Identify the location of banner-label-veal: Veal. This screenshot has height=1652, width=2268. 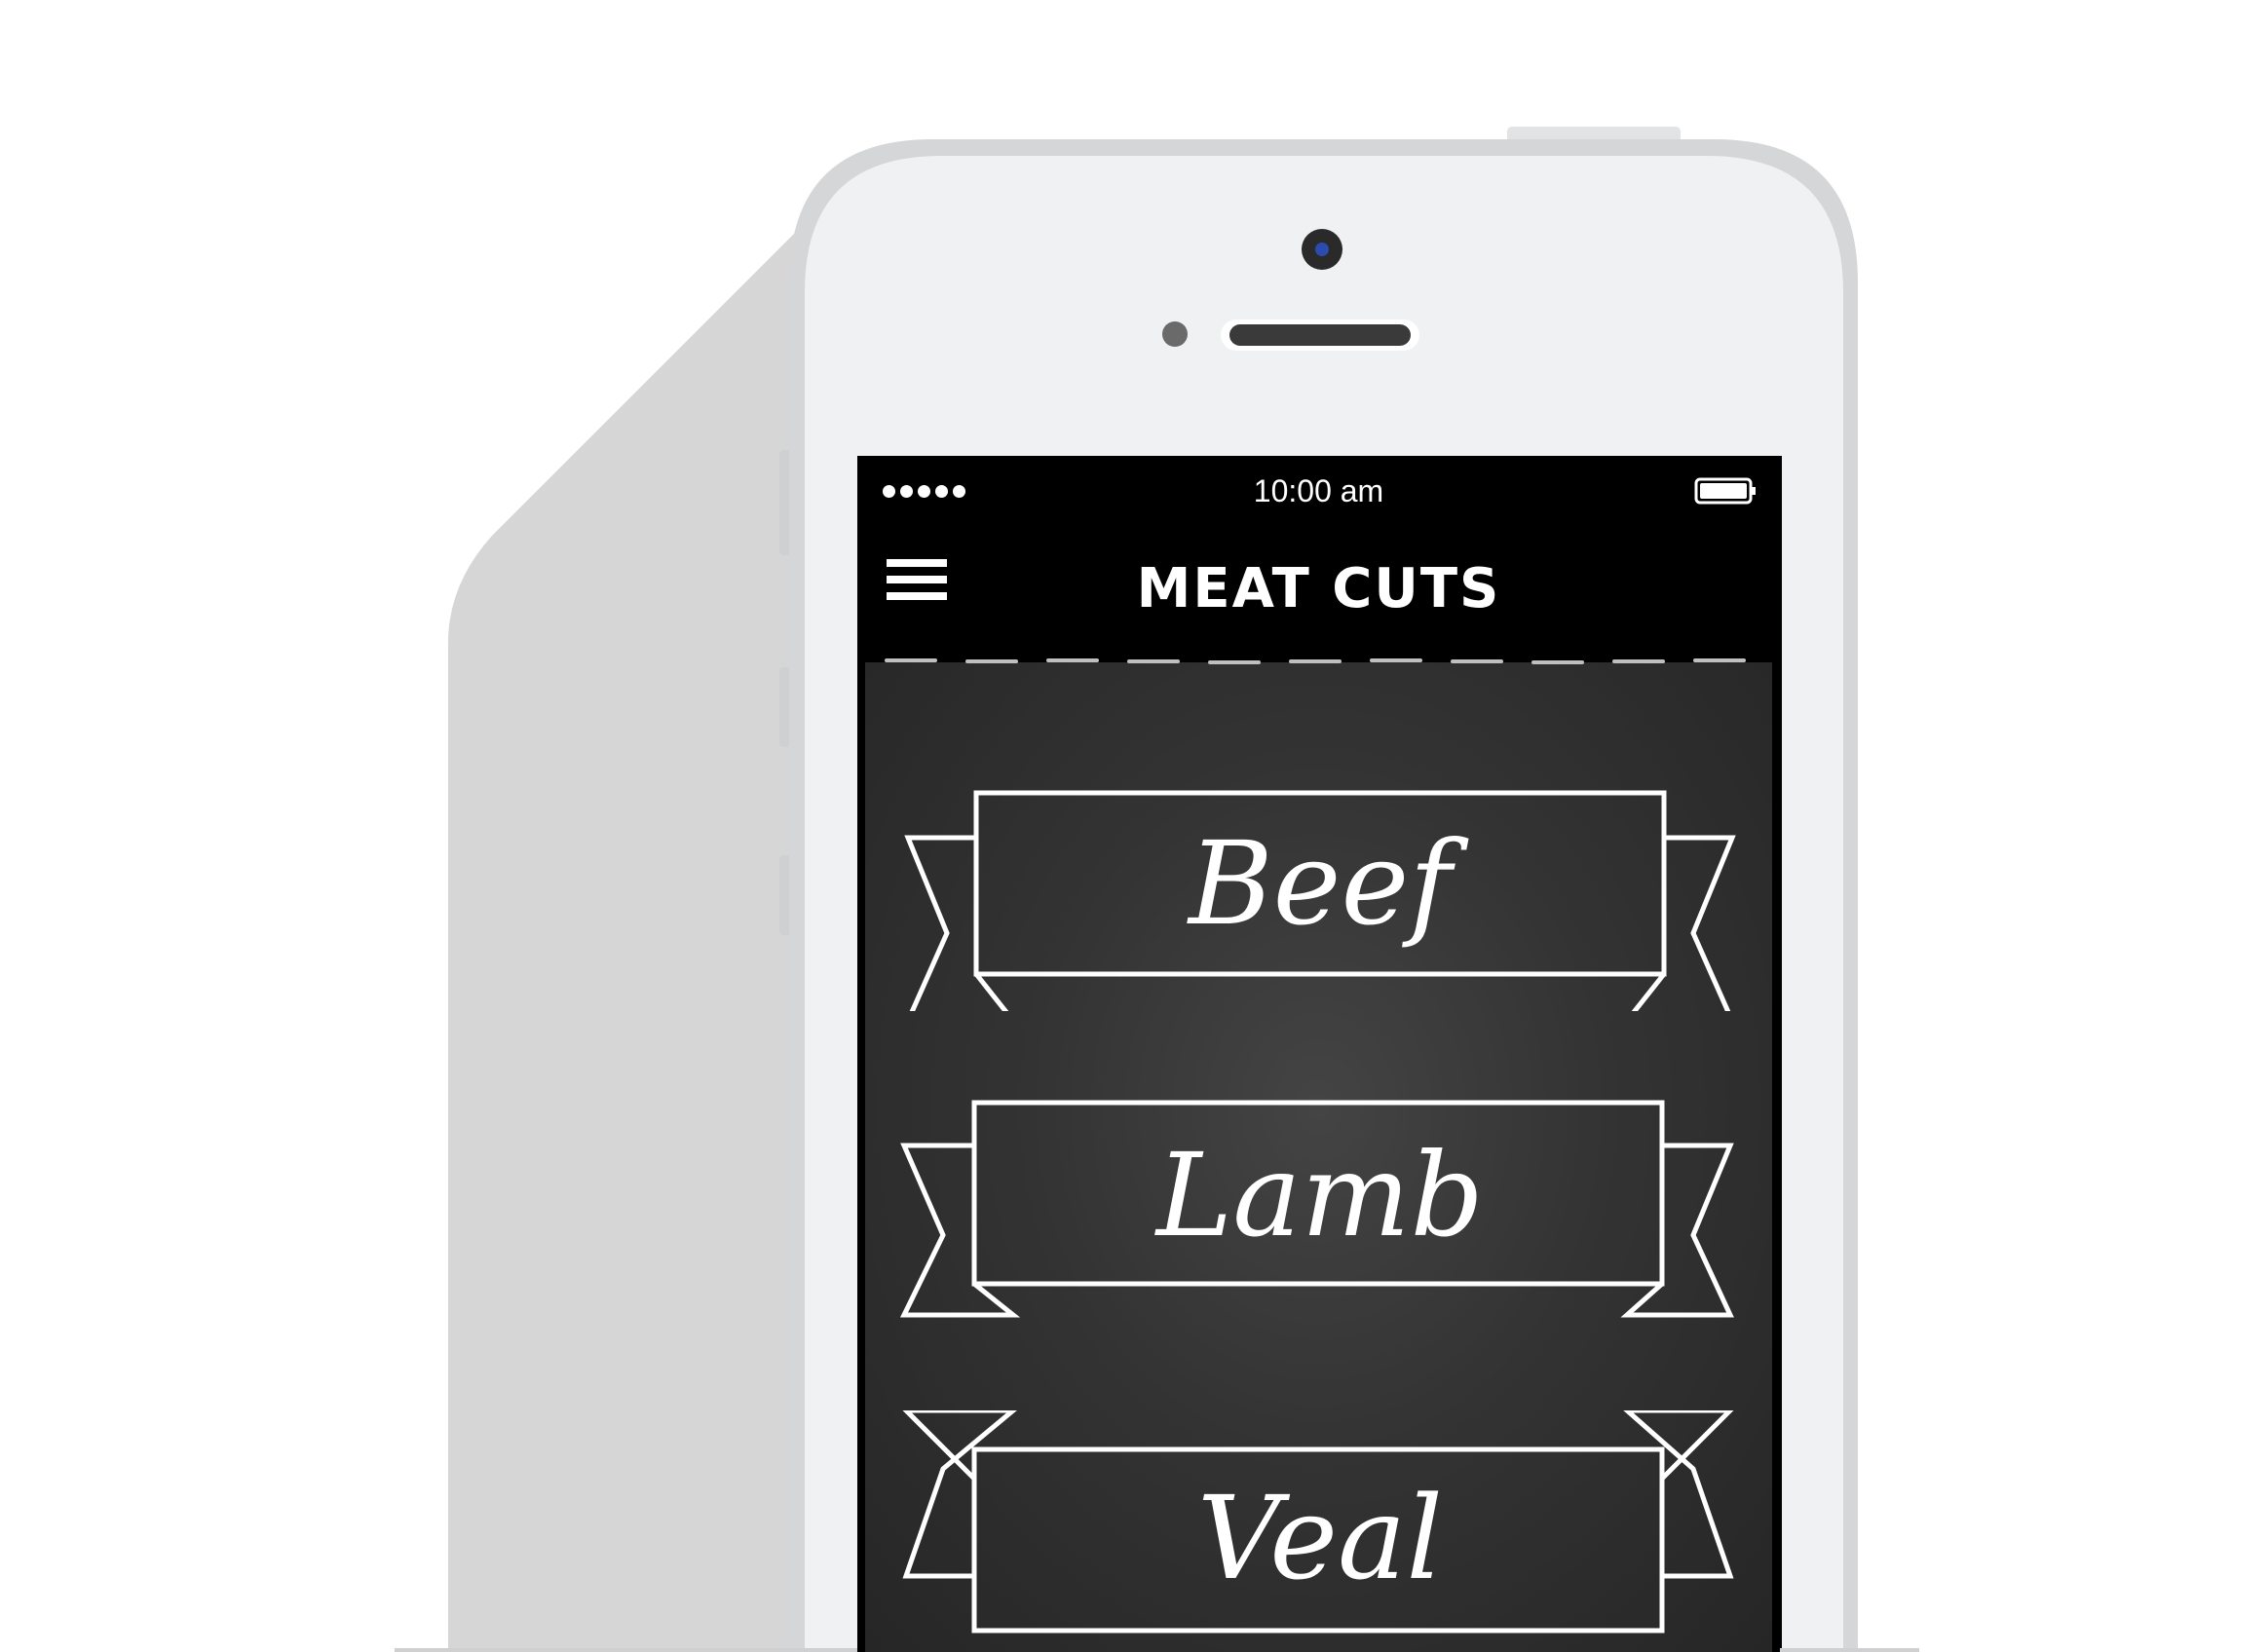
(1320, 1538).